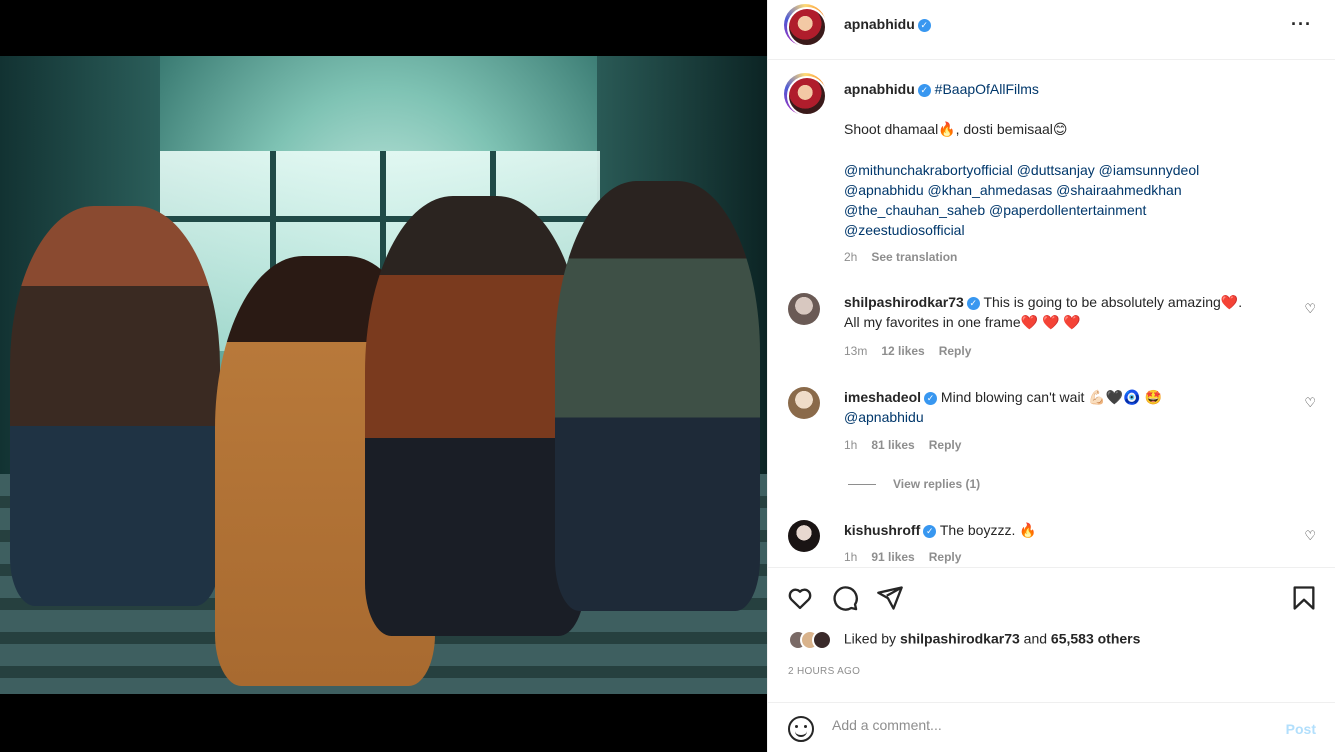  Describe the element at coordinates (902, 351) in the screenshot. I see `comment-likes: 12 likes` at that location.